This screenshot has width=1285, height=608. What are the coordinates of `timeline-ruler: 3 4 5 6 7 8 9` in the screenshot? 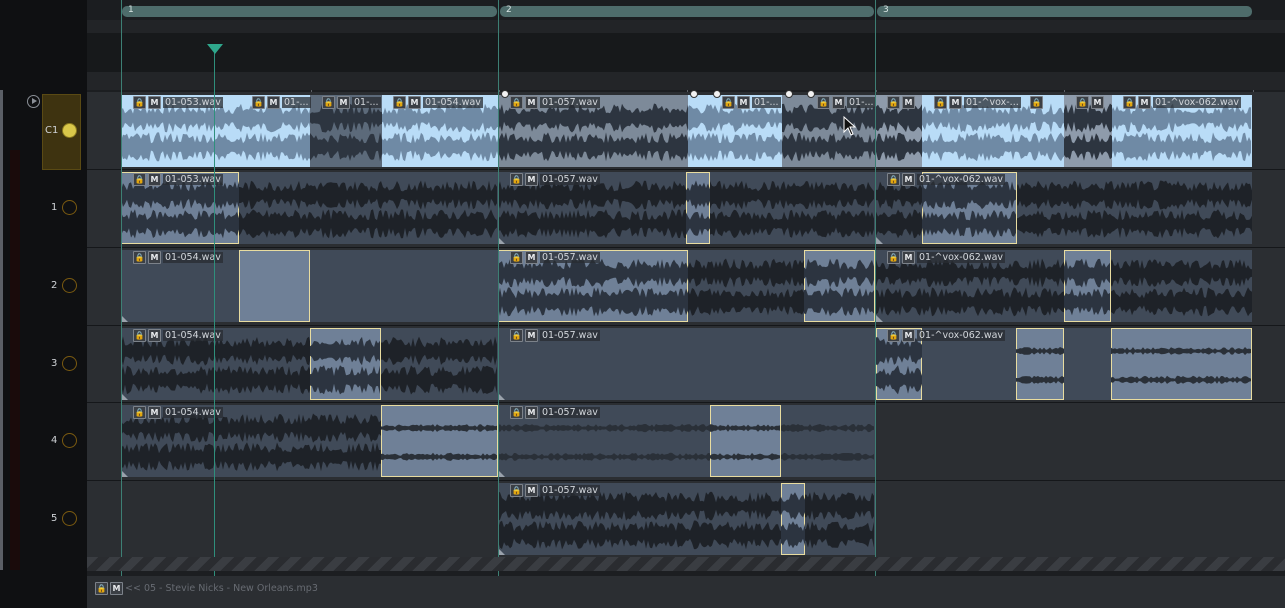 It's located at (686, 62).